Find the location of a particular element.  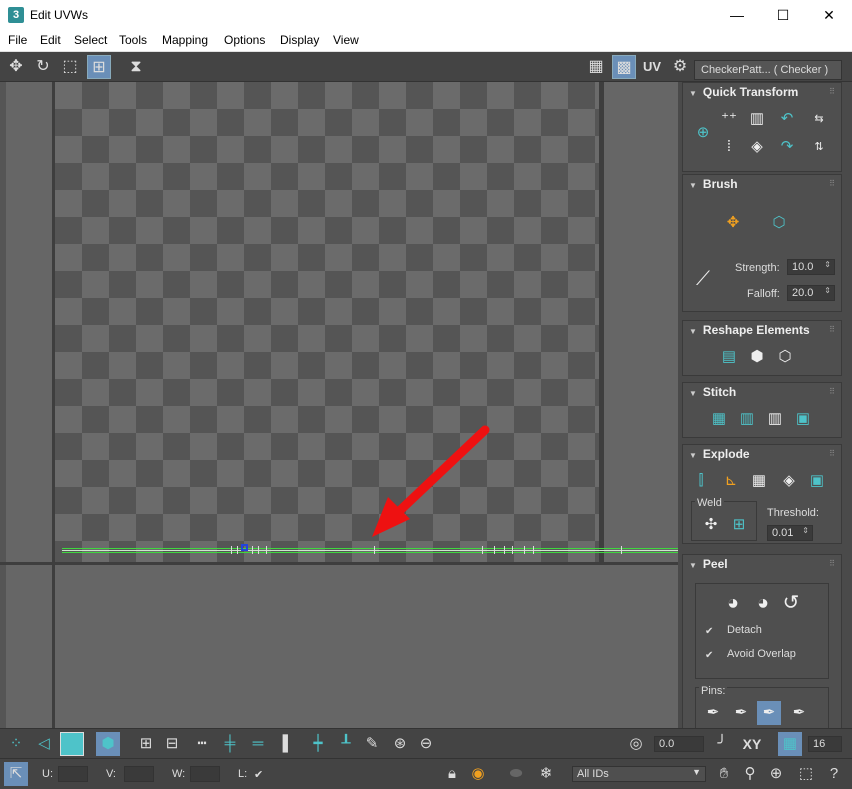

element-mode-icon: ⬢ is located at coordinates (108, 744).